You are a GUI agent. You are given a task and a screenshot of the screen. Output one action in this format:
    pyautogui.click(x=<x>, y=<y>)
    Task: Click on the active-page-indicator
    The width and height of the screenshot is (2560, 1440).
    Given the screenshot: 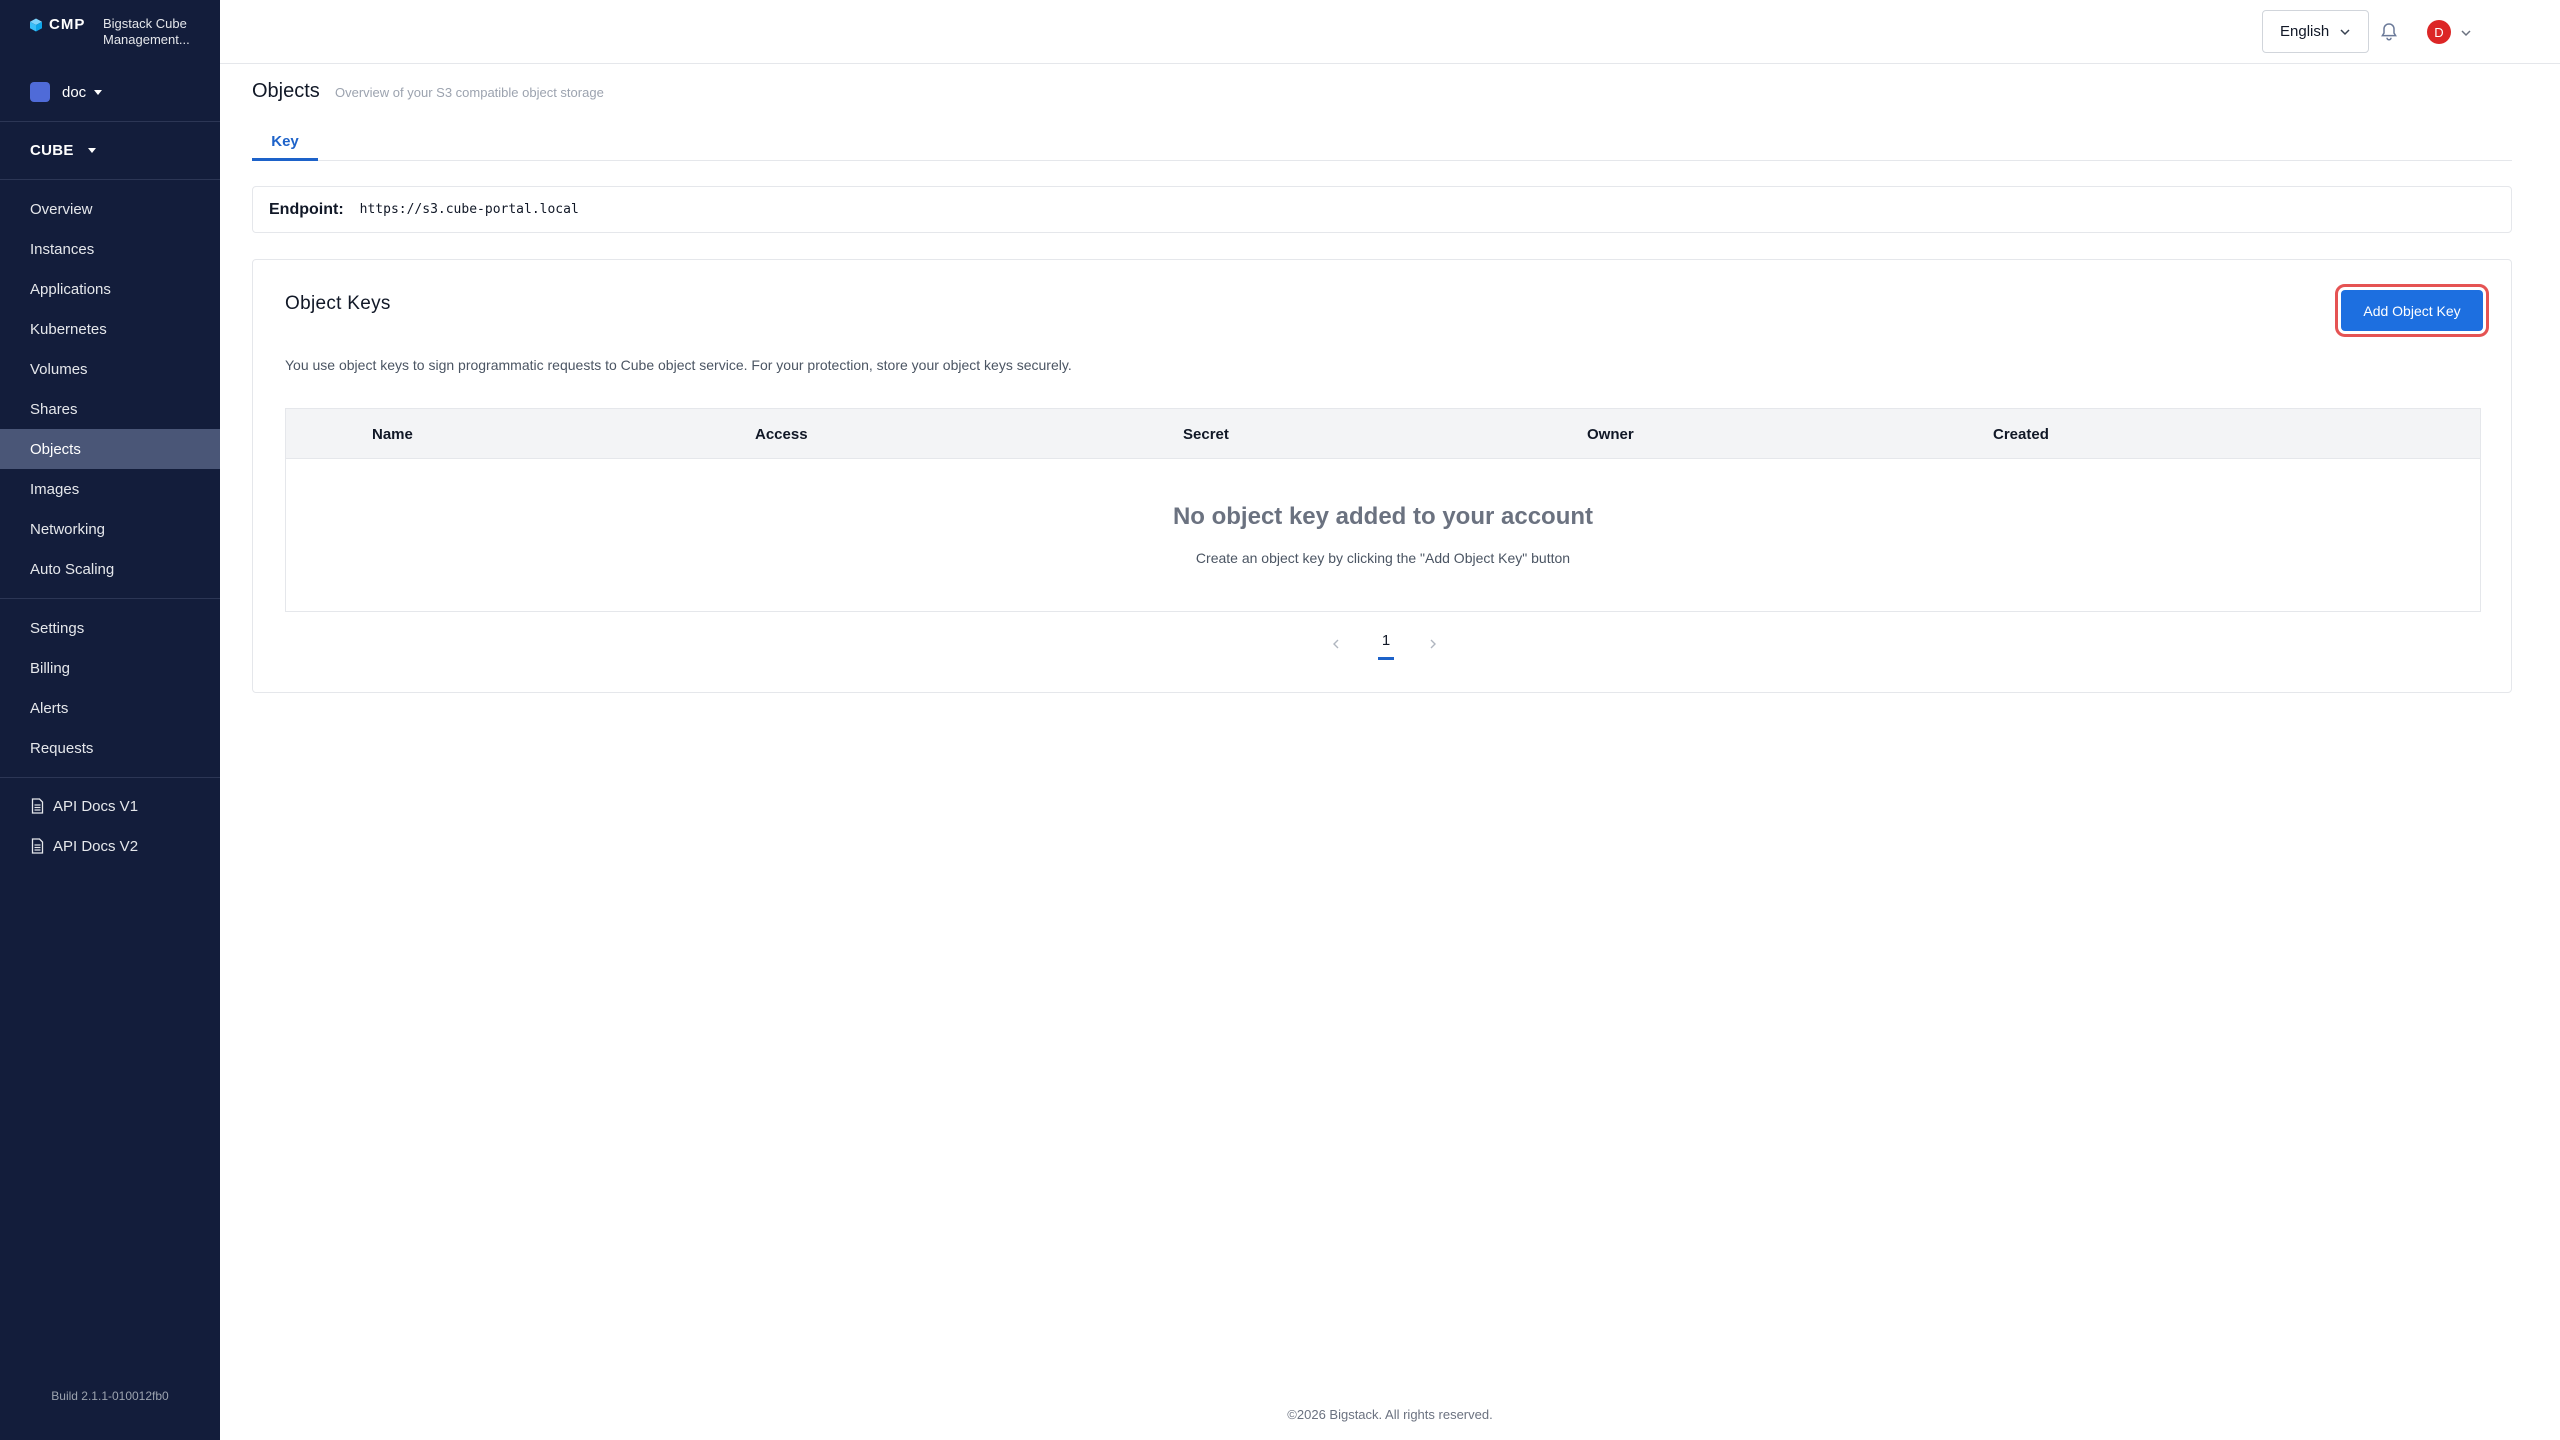 What is the action you would take?
    pyautogui.click(x=1386, y=658)
    